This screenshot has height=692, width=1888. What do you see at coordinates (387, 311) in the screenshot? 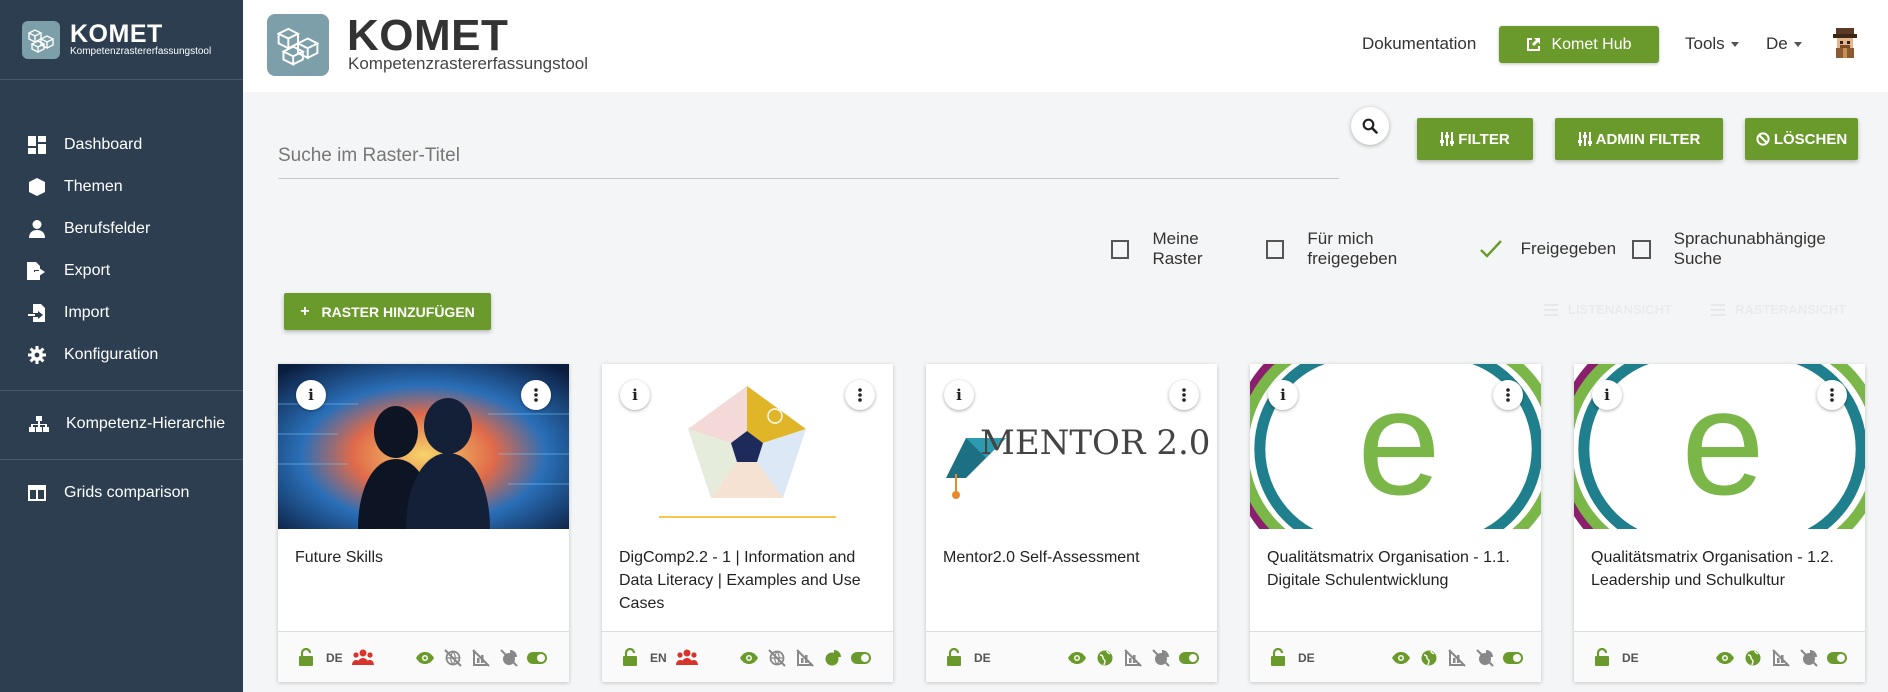
I see `add-grid-button: + RASTER HINZUFÜGEN` at bounding box center [387, 311].